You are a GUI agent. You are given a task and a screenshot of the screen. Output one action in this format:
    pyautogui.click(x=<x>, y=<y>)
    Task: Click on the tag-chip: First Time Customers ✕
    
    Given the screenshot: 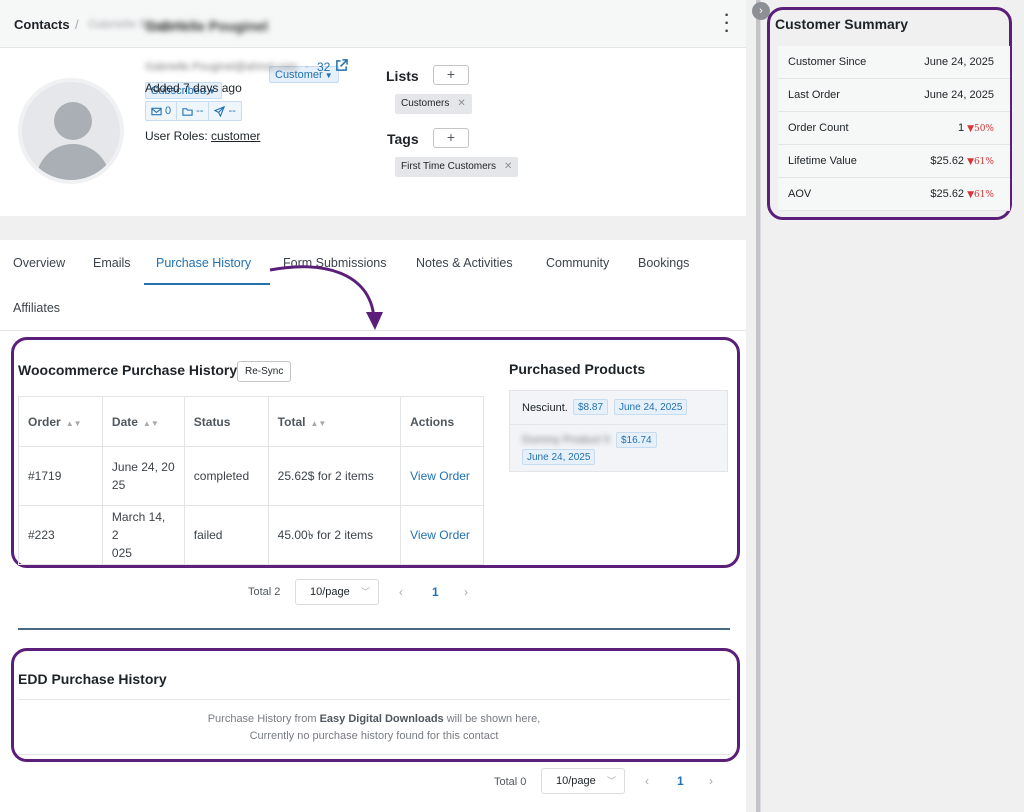 What is the action you would take?
    pyautogui.click(x=457, y=167)
    